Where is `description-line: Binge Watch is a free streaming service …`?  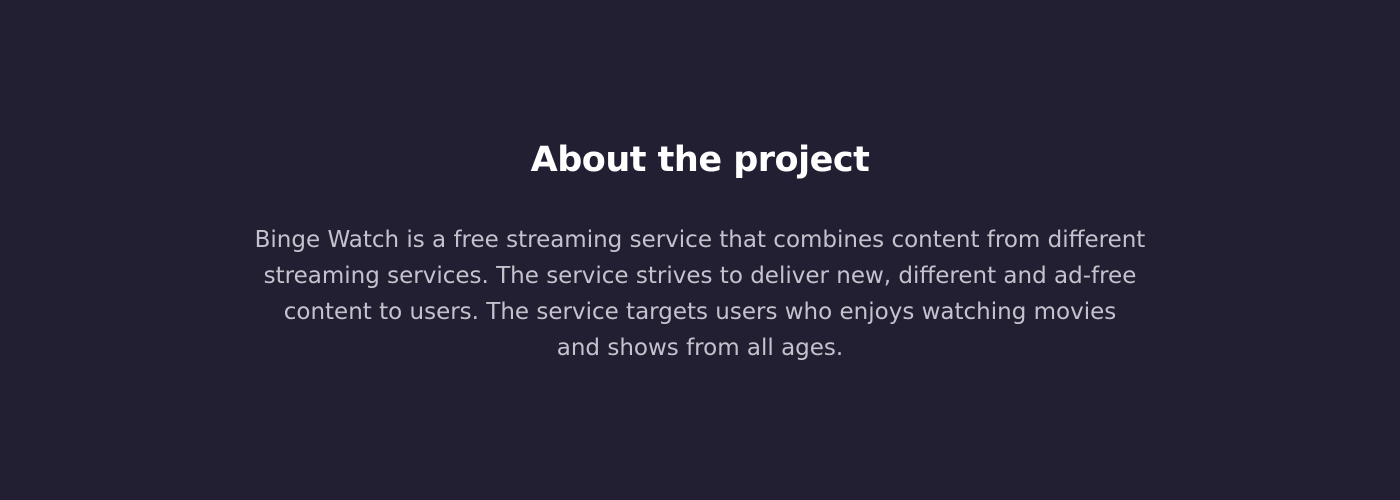
description-line: Binge Watch is a free streaming service … is located at coordinates (700, 240).